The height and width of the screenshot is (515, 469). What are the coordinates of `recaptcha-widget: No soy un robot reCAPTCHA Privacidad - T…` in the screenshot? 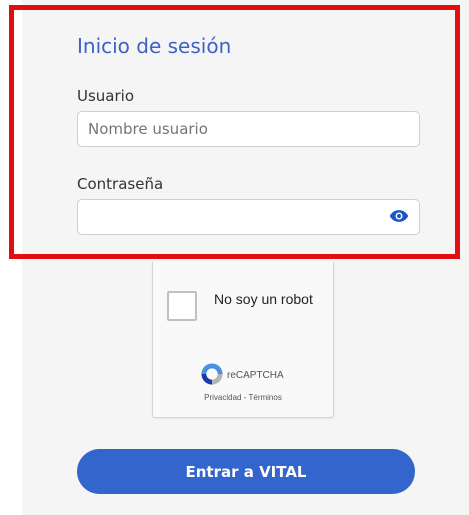 It's located at (243, 340).